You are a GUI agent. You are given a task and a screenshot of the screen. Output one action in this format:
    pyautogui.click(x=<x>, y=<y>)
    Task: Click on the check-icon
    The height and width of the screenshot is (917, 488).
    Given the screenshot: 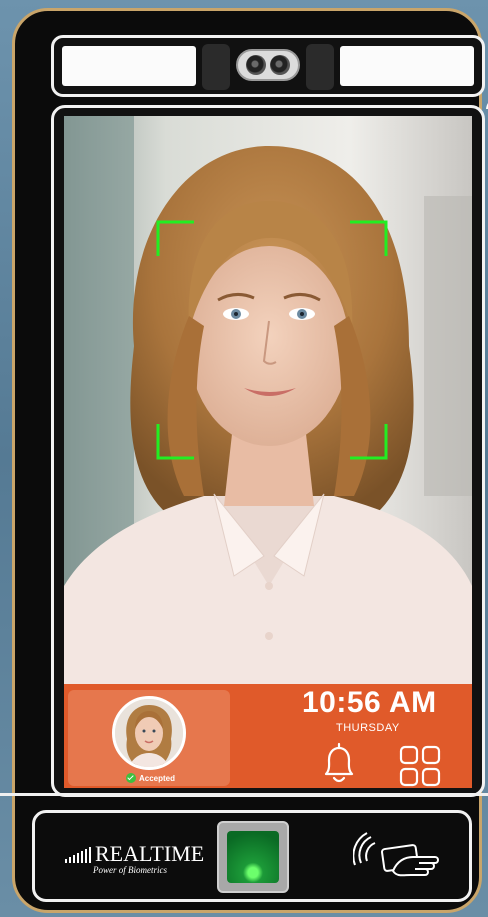 What is the action you would take?
    pyautogui.click(x=131, y=778)
    